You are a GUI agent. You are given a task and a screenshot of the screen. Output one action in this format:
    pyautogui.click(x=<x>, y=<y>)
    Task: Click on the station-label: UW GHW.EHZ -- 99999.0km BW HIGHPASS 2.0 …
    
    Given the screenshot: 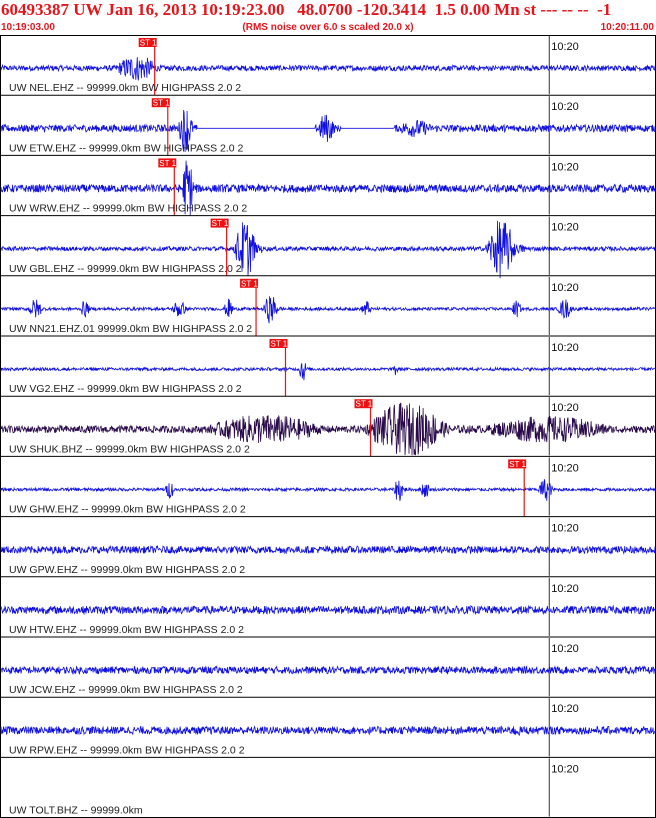 What is the action you would take?
    pyautogui.click(x=127, y=510)
    